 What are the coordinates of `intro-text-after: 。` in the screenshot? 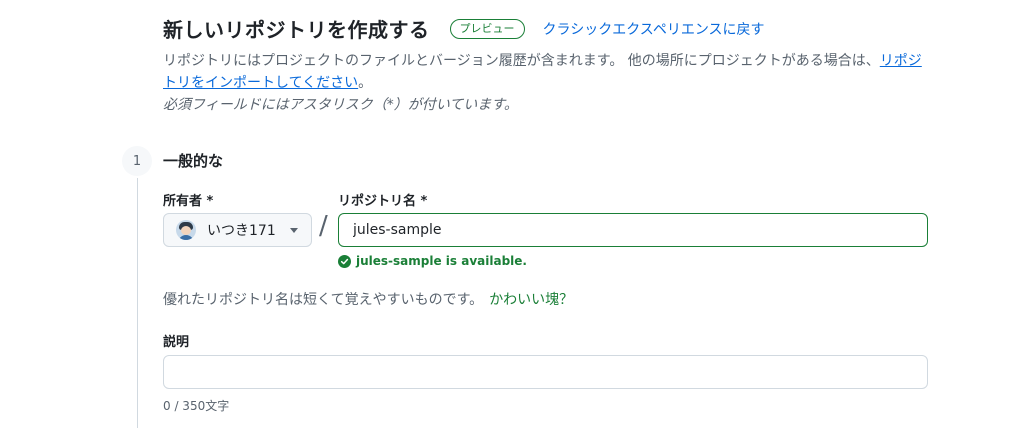 It's located at (365, 83).